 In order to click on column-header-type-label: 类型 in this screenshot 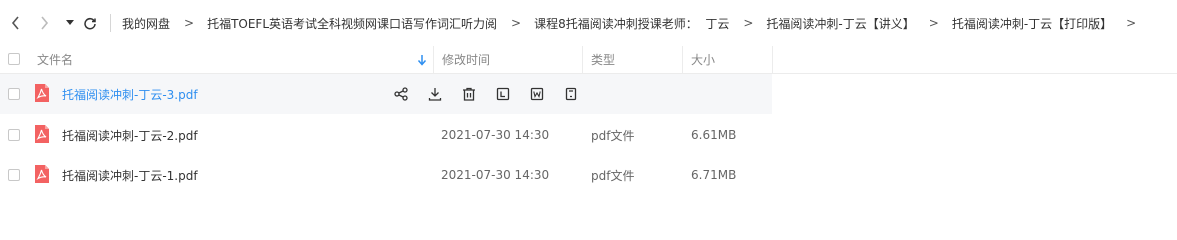, I will do `click(603, 60)`.